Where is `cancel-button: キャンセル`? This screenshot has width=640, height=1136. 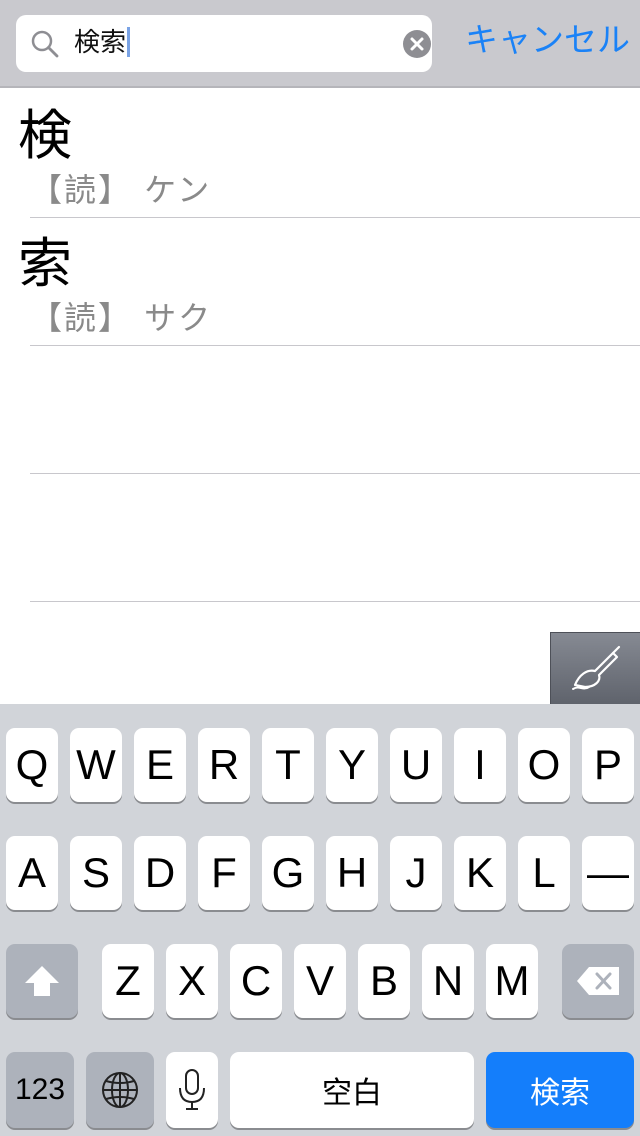 cancel-button: キャンセル is located at coordinates (540, 40).